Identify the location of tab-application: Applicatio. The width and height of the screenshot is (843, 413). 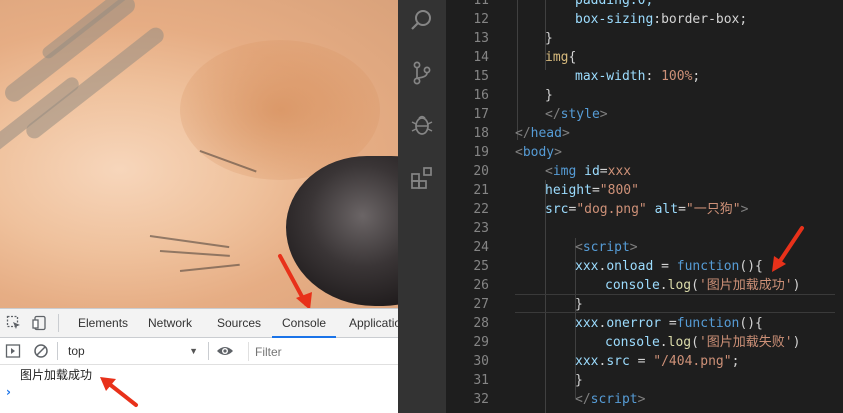
(375, 323).